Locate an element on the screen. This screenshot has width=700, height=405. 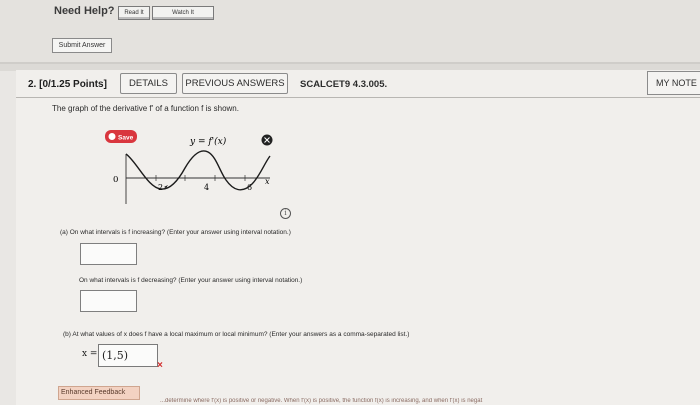
enhanced-feedback-label: Enhanced Feedback is located at coordinates (99, 393).